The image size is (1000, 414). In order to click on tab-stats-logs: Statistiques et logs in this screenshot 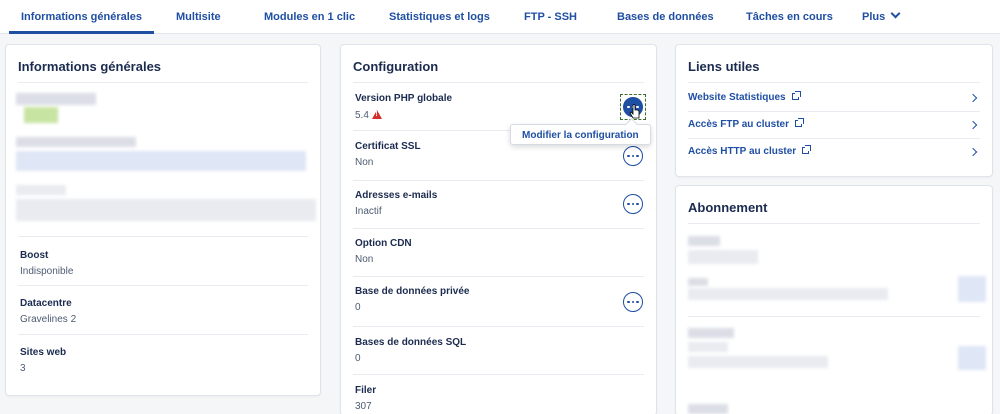, I will do `click(439, 17)`.